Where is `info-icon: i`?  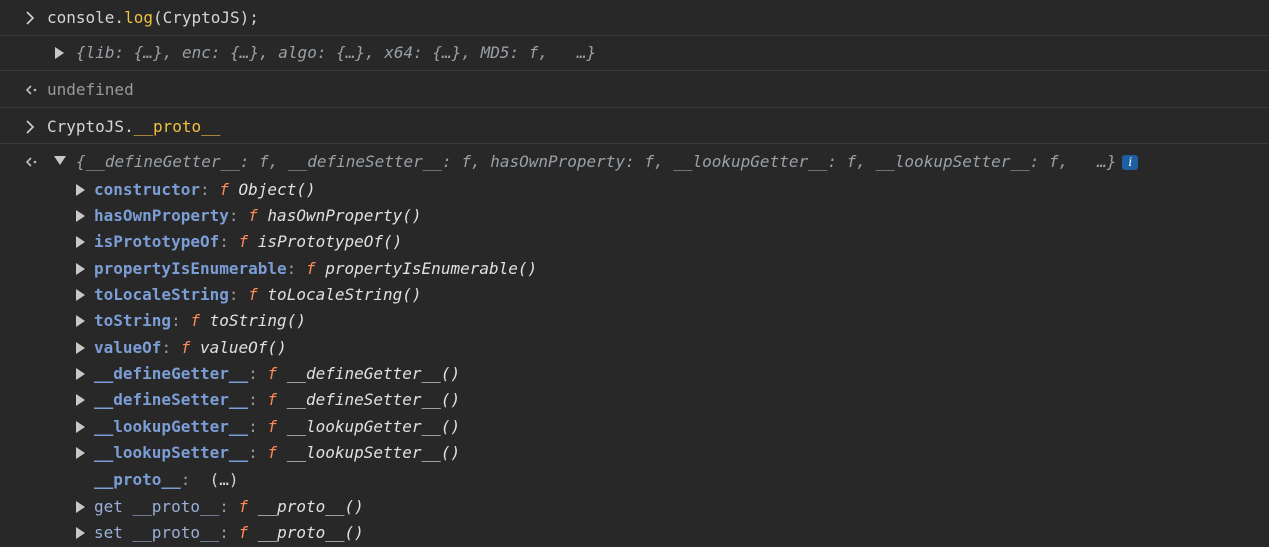 info-icon: i is located at coordinates (1130, 162).